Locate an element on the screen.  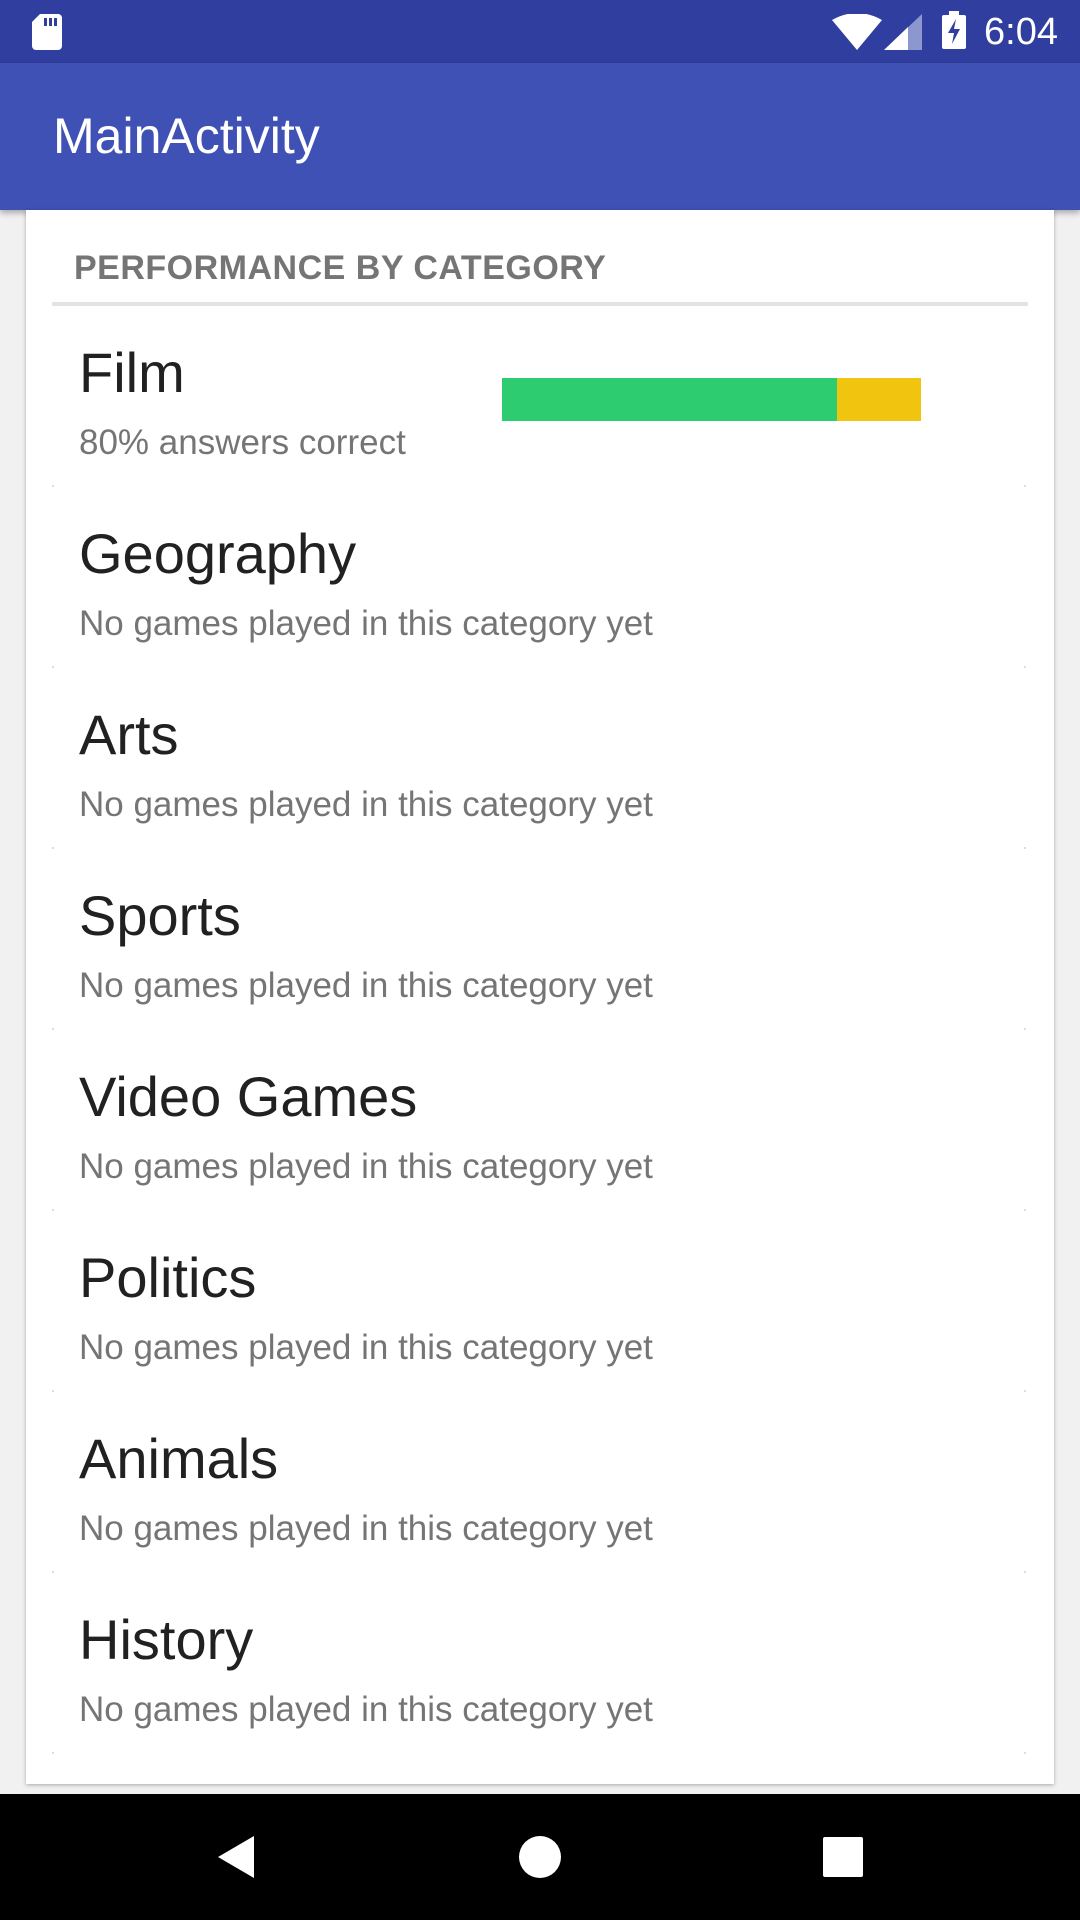
performance-bar-correct is located at coordinates (670, 399).